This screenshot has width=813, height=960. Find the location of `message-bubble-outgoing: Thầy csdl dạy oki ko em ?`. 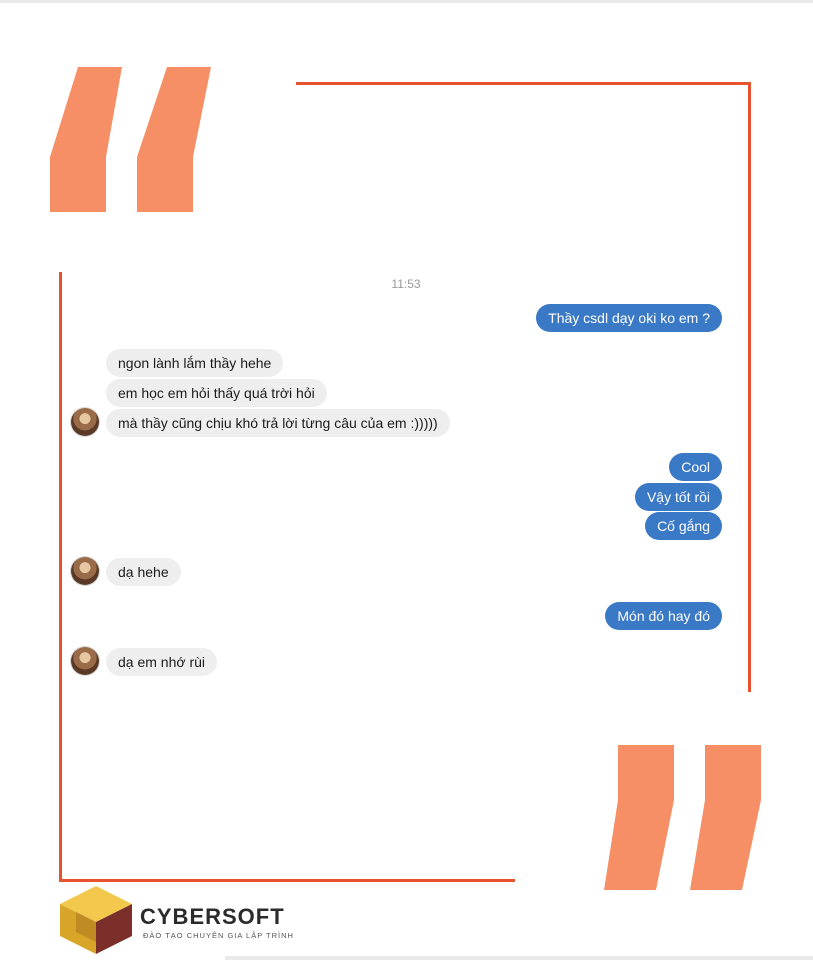

message-bubble-outgoing: Thầy csdl dạy oki ko em ? is located at coordinates (629, 318).